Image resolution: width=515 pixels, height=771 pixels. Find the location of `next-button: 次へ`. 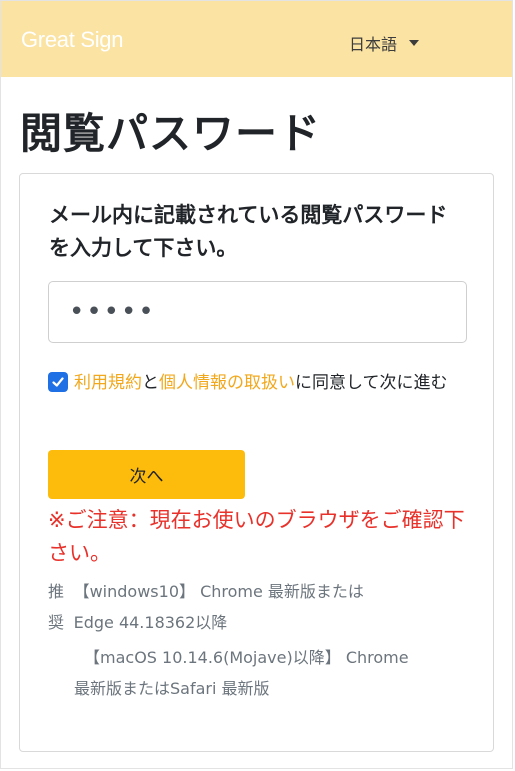

next-button: 次へ is located at coordinates (146, 474).